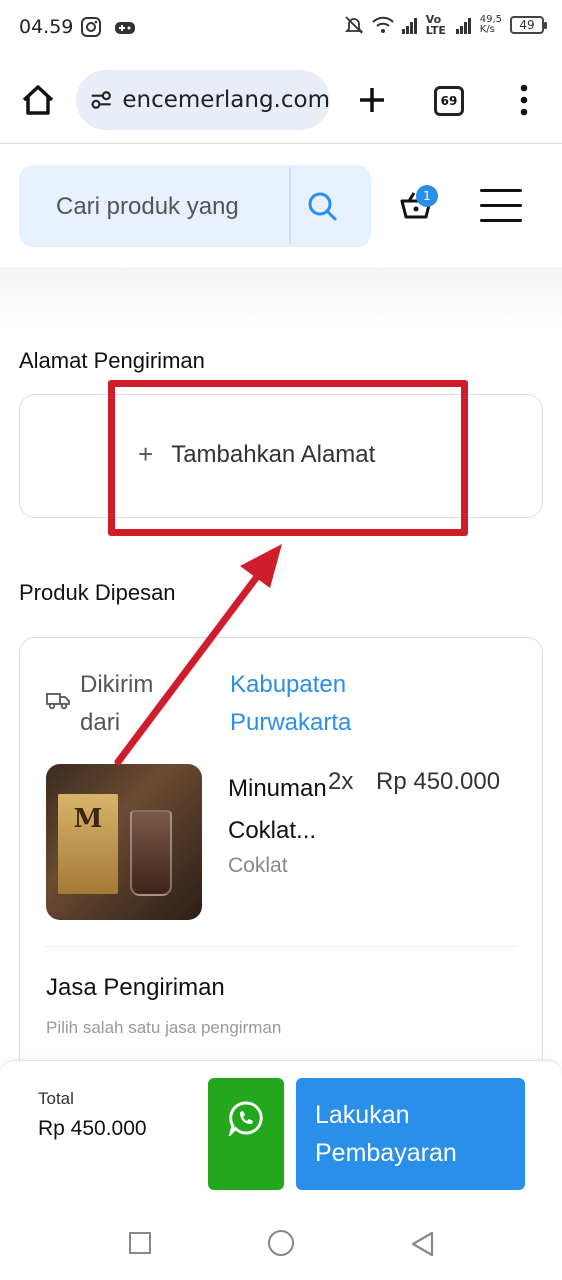 This screenshot has height=1280, width=562. What do you see at coordinates (56, 1098) in the screenshot?
I see `total-label: Total` at bounding box center [56, 1098].